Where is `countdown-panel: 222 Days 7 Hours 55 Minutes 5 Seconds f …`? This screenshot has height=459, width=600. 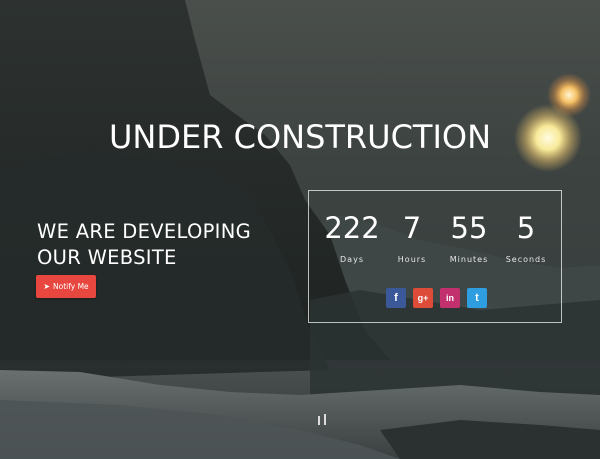
countdown-panel: 222 Days 7 Hours 55 Minutes 5 Seconds f … is located at coordinates (435, 256).